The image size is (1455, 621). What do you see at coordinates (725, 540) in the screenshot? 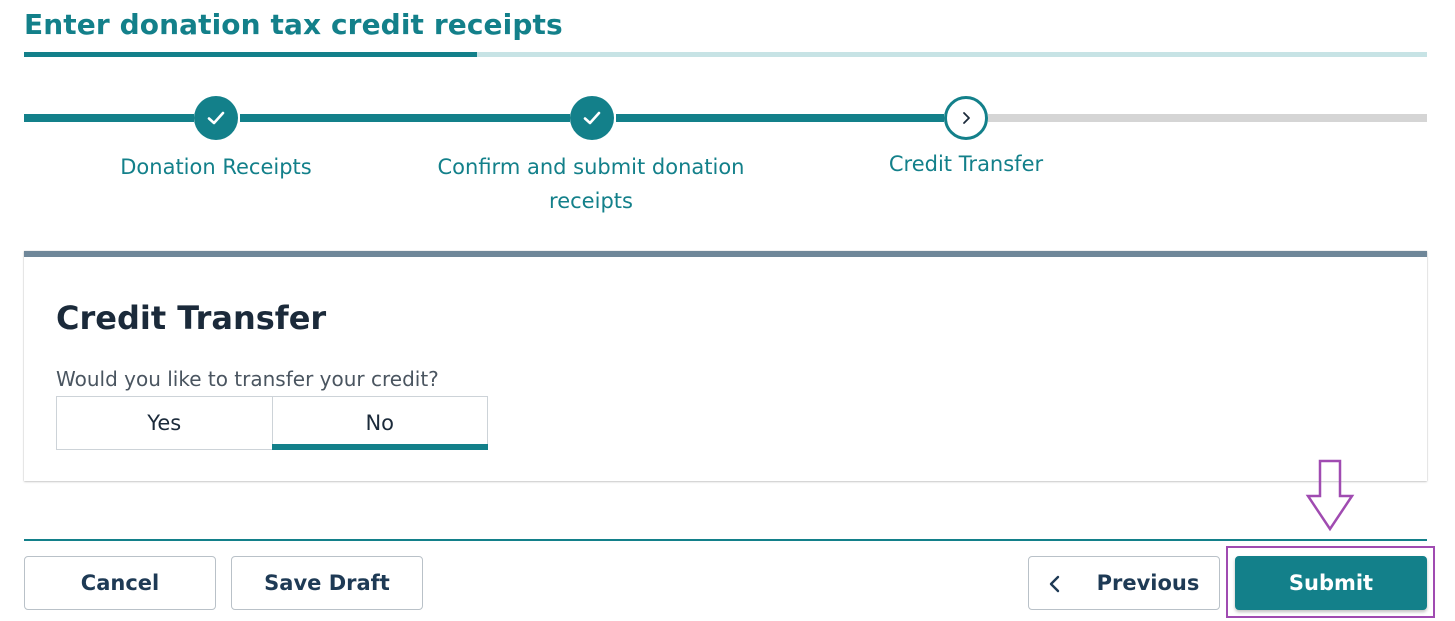
I see `footer-divider` at bounding box center [725, 540].